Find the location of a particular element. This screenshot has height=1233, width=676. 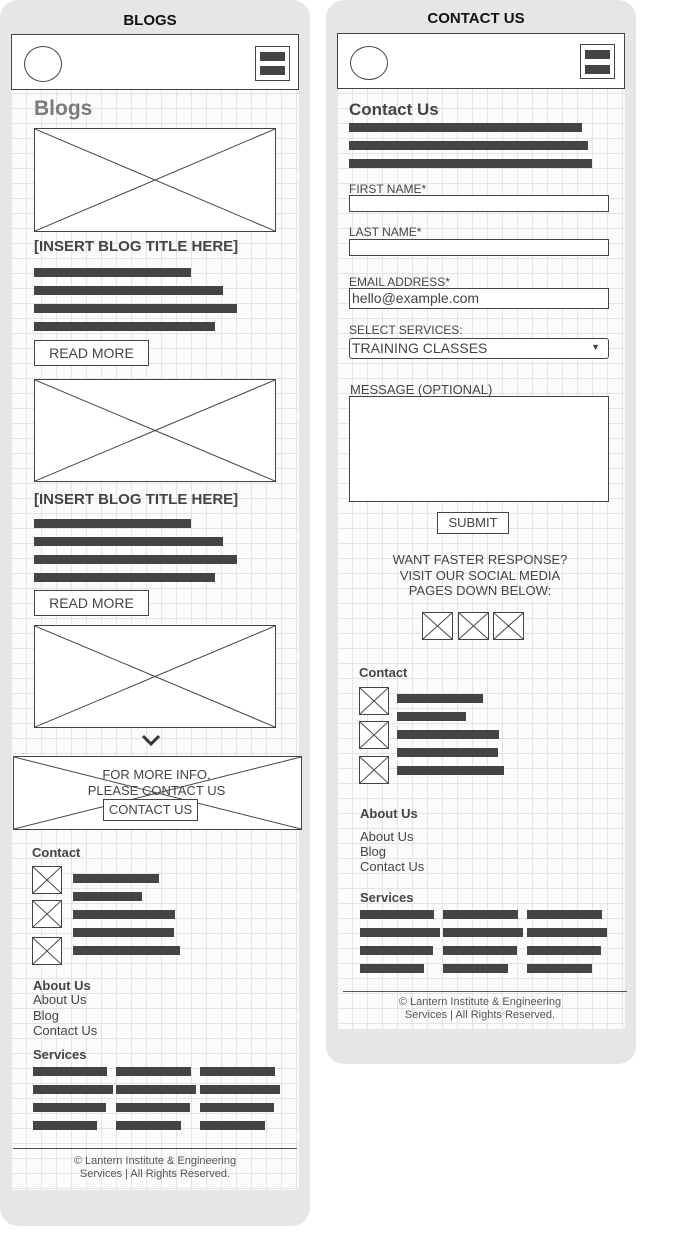

contact-frame-title: CONTACT US is located at coordinates (476, 18).